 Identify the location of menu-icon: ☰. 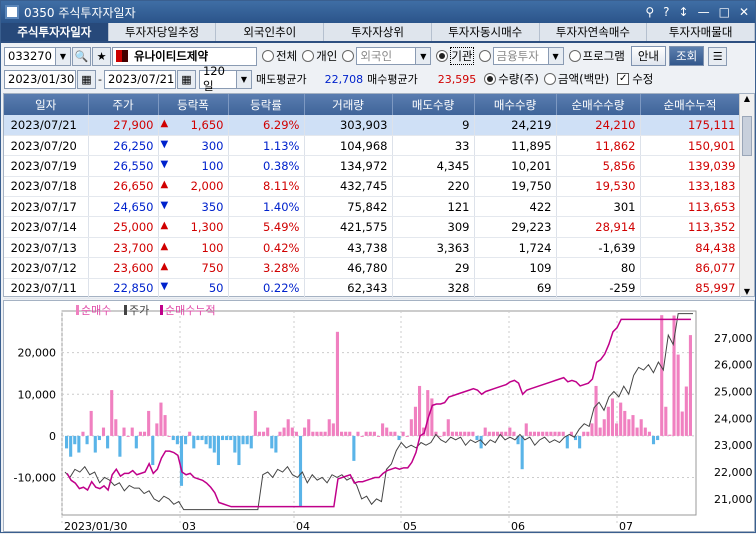
(718, 56).